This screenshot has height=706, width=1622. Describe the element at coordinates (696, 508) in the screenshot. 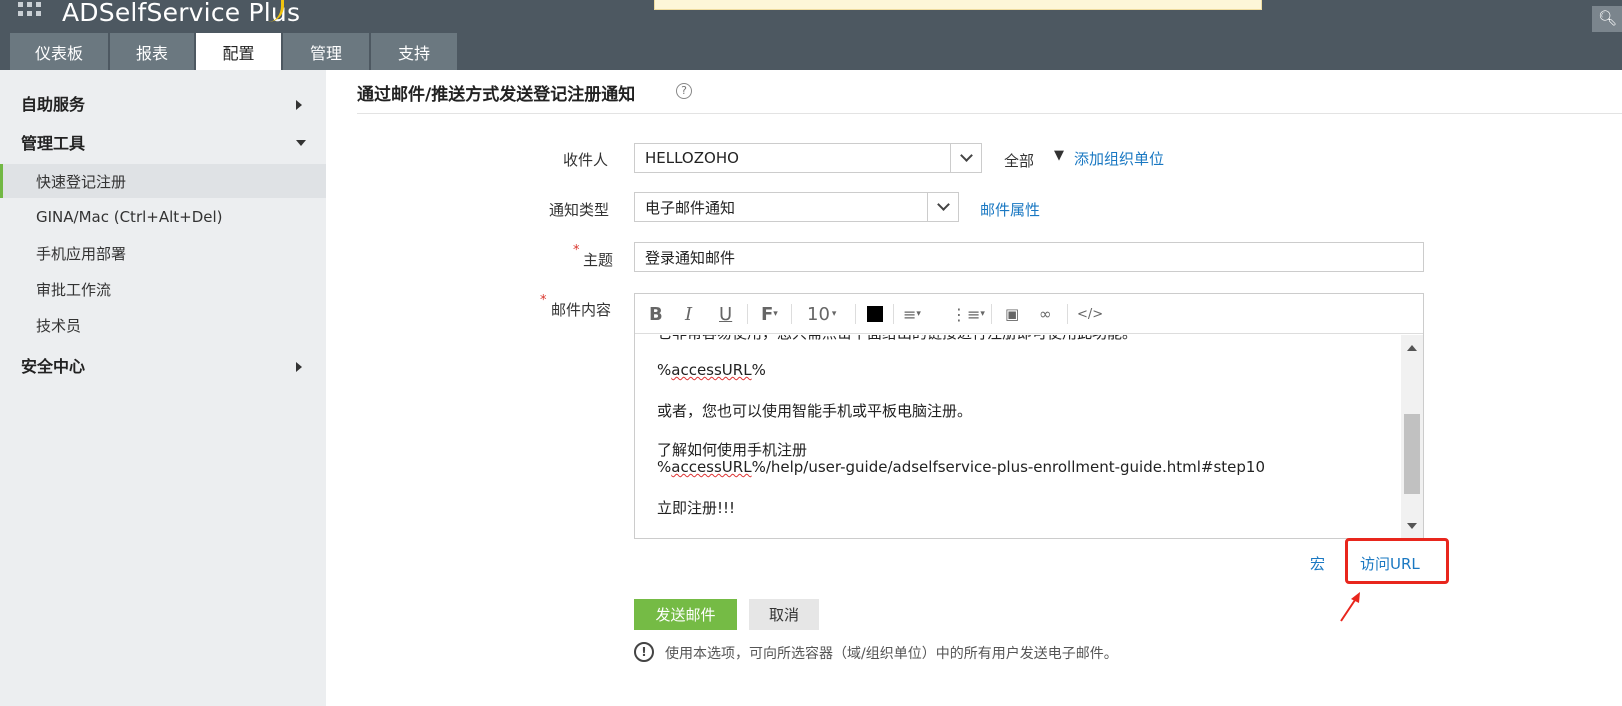

I see `editor-line: 立即注册!!!` at that location.